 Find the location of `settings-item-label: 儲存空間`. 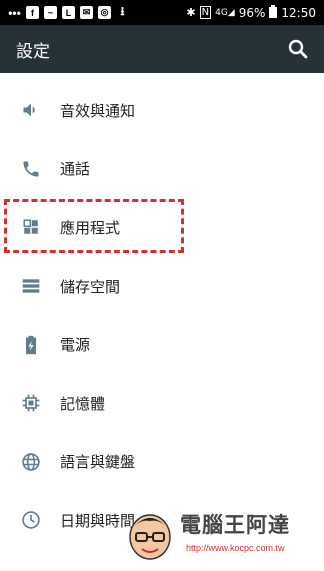

settings-item-label: 儲存空間 is located at coordinates (90, 286).